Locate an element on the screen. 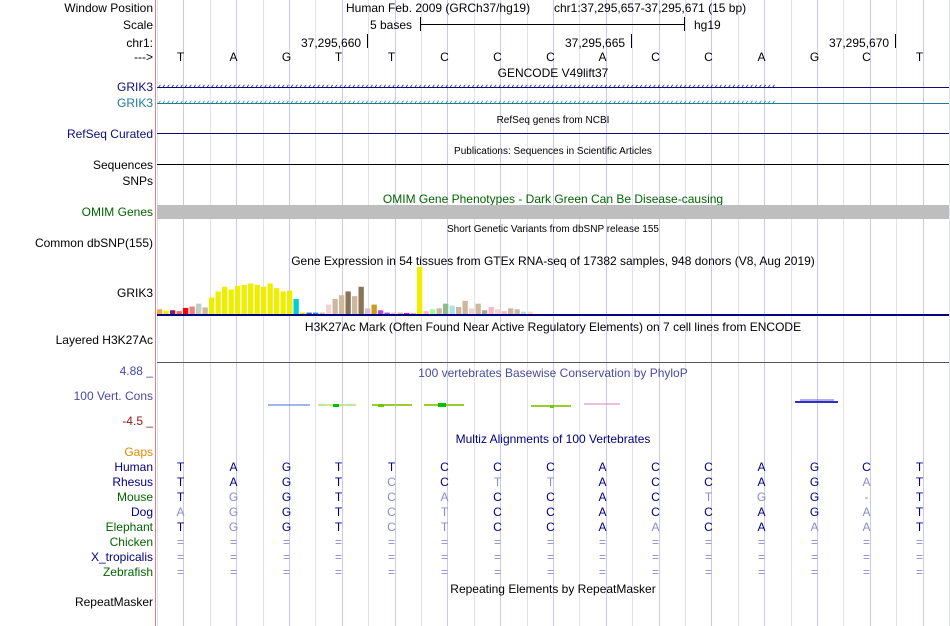 This screenshot has height=626, width=950. cons-max-value: 4.88 _ is located at coordinates (136, 371).